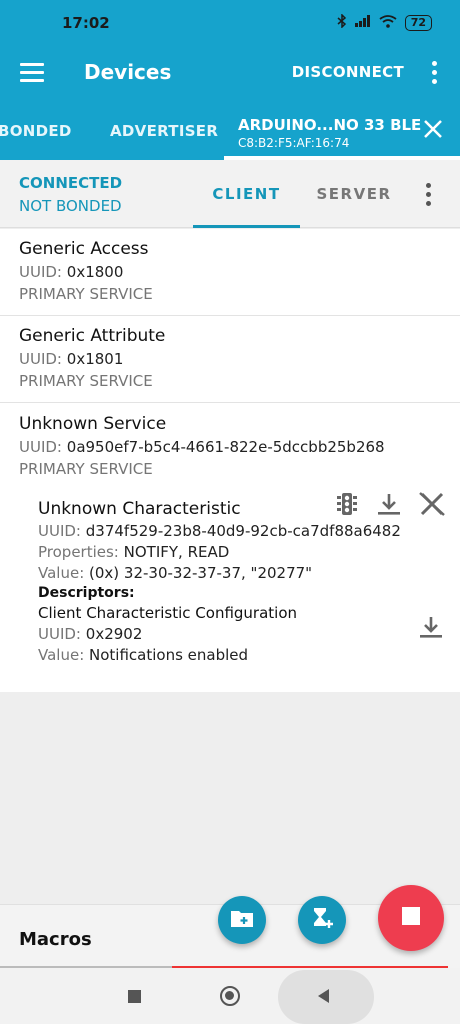 The height and width of the screenshot is (1024, 460). Describe the element at coordinates (433, 129) in the screenshot. I see `close-icon` at that location.